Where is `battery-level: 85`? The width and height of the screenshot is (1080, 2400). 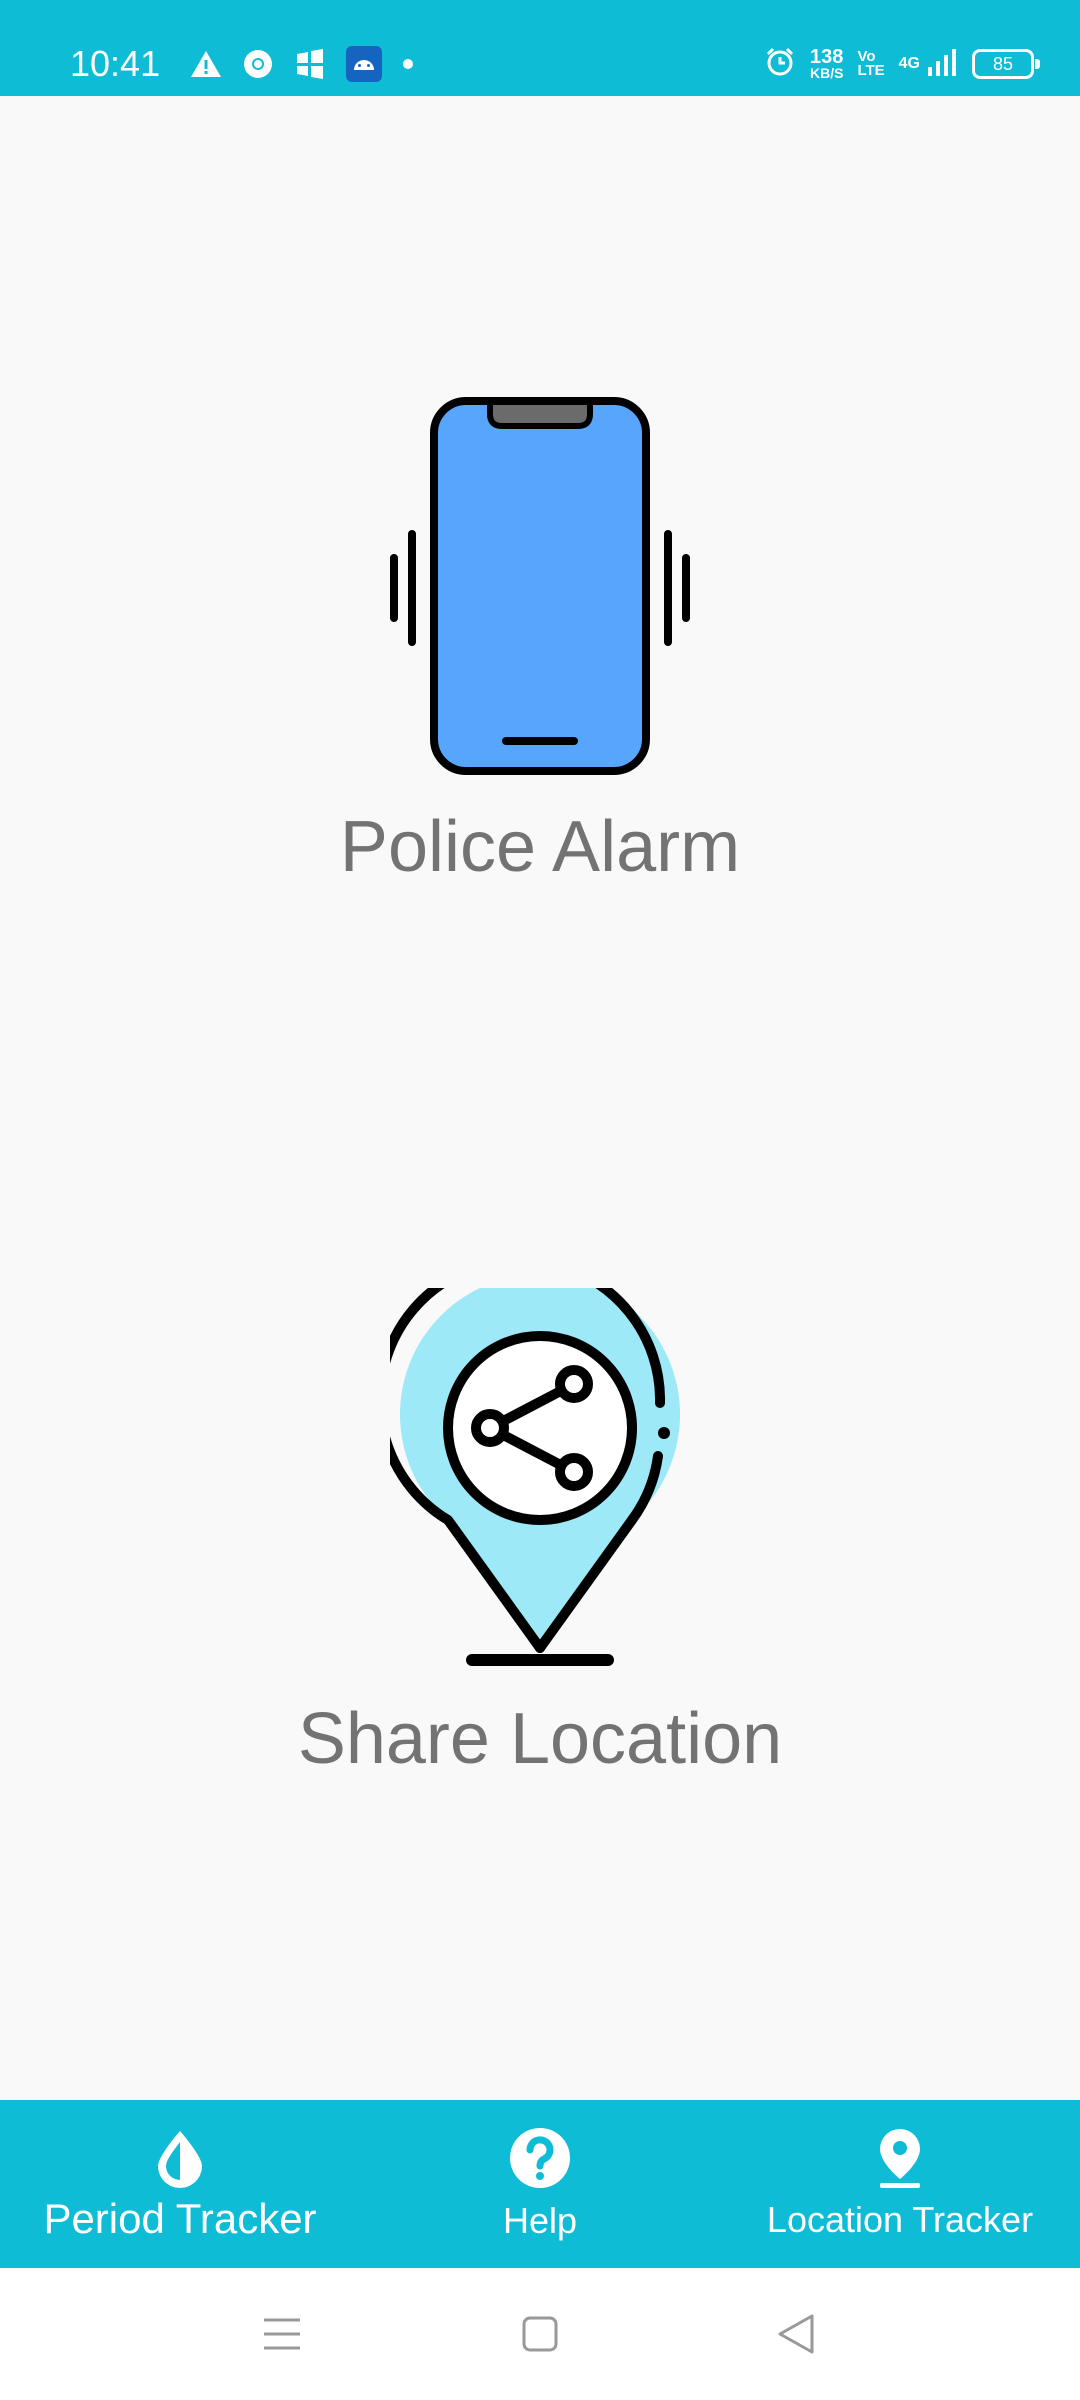 battery-level: 85 is located at coordinates (1003, 64).